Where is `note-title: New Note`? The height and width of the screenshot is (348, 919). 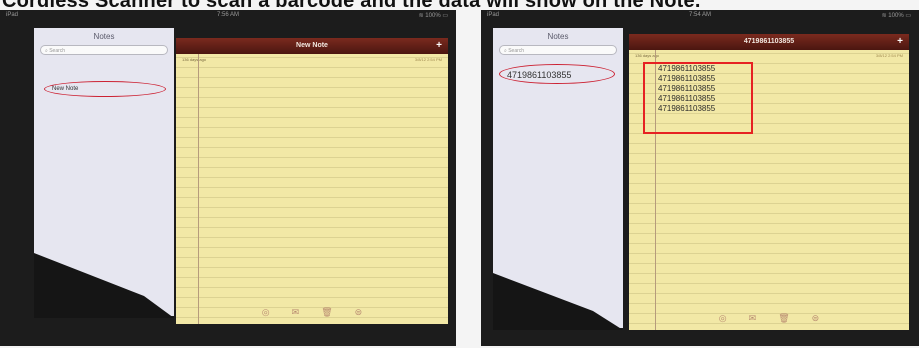
note-title: New Note is located at coordinates (312, 45).